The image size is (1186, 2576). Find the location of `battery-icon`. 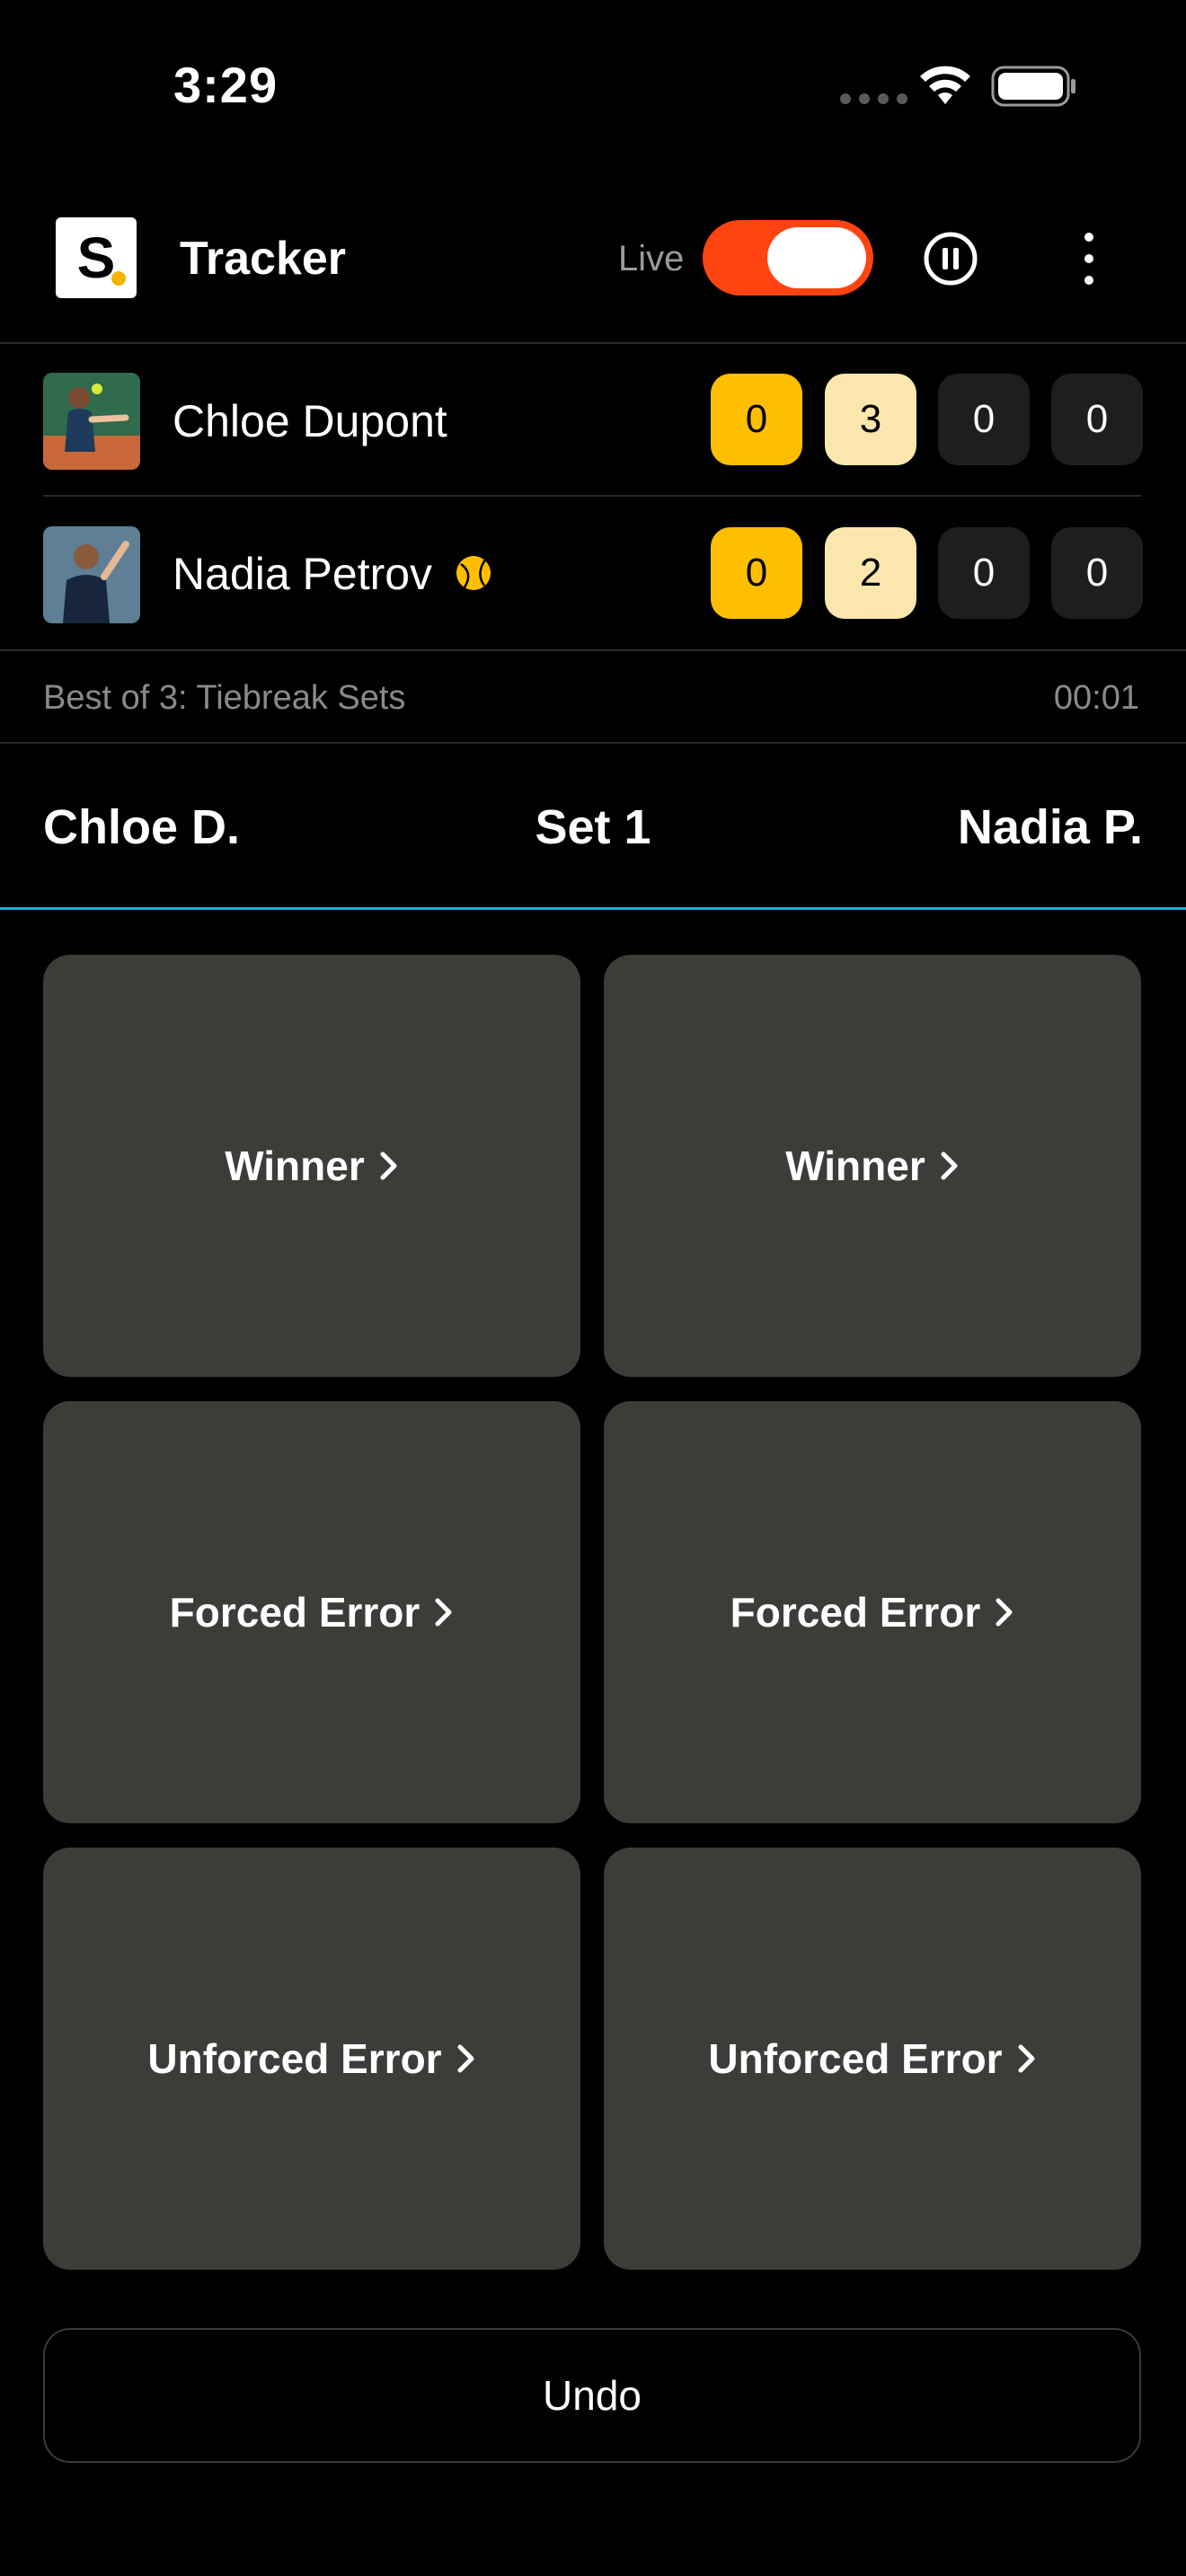

battery-icon is located at coordinates (1033, 86).